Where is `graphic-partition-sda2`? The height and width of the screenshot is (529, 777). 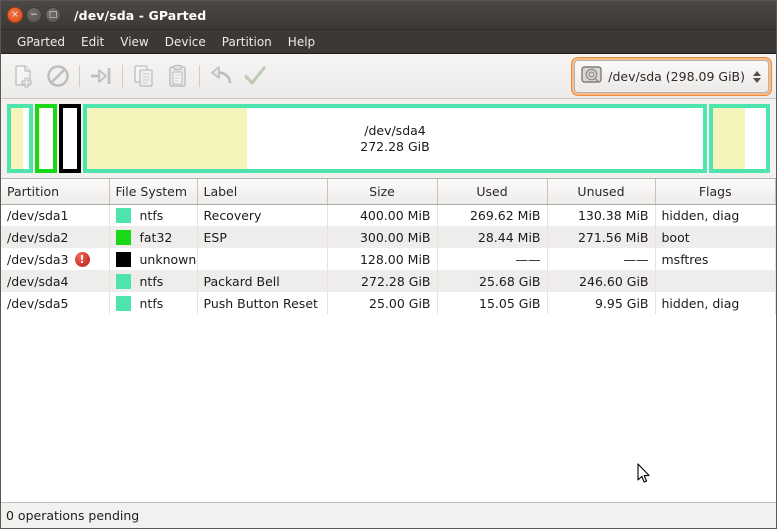 graphic-partition-sda2 is located at coordinates (46, 138).